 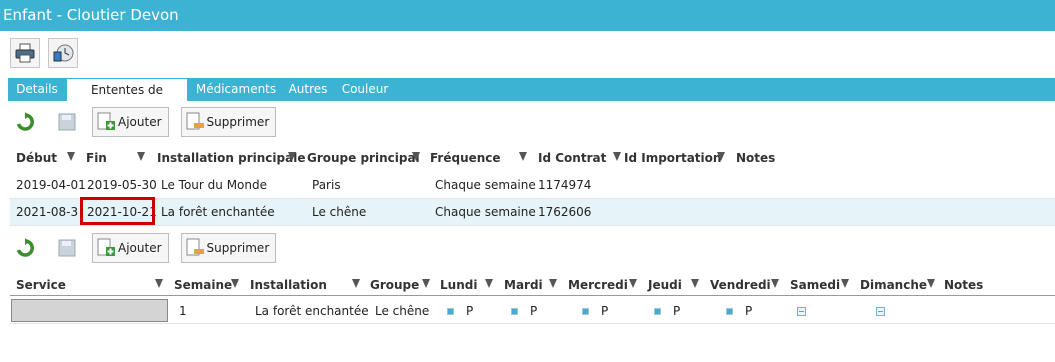 I want to click on cell-semaine: 1, so click(x=183, y=311).